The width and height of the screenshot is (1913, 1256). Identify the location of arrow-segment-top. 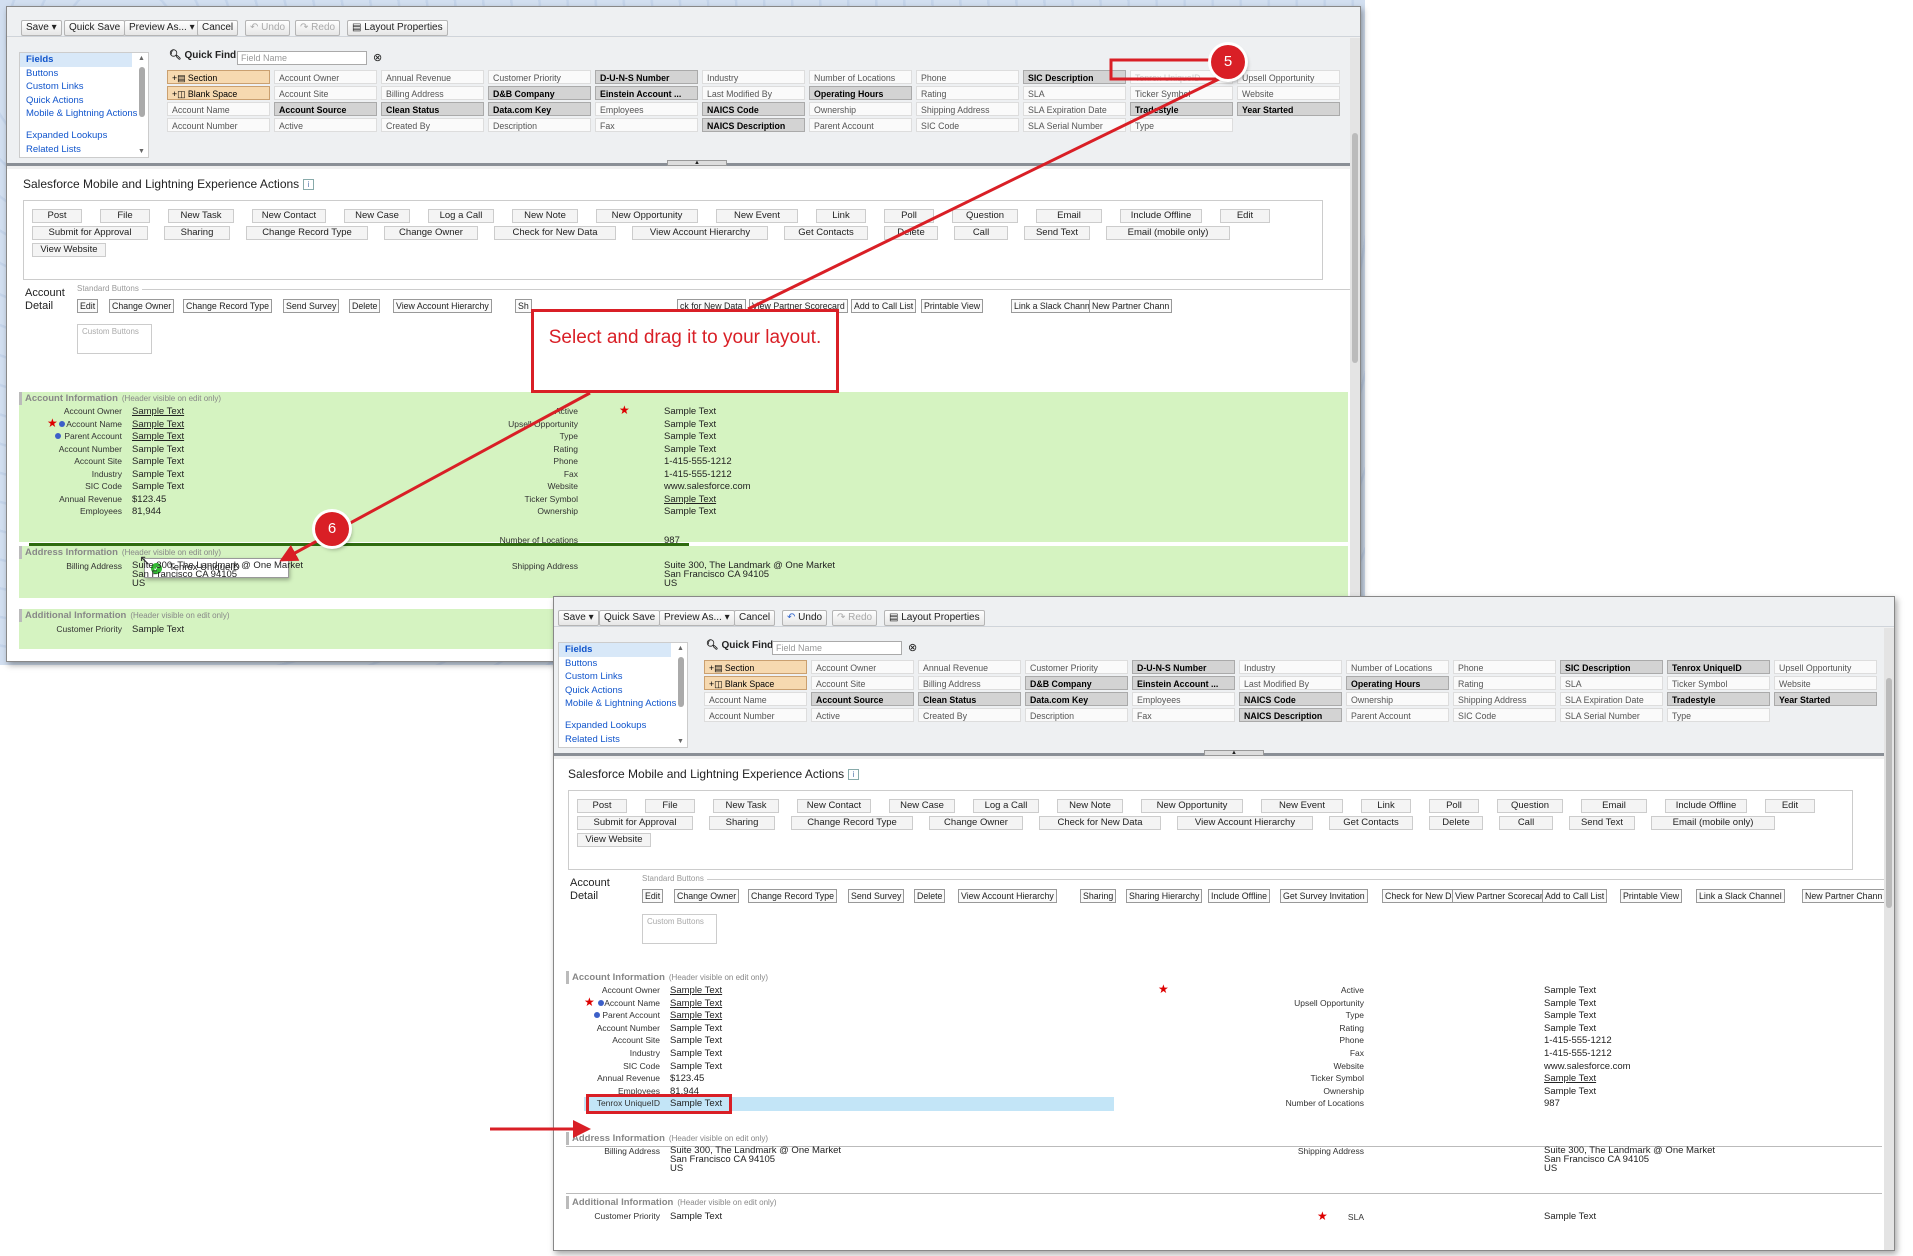
(983, 194).